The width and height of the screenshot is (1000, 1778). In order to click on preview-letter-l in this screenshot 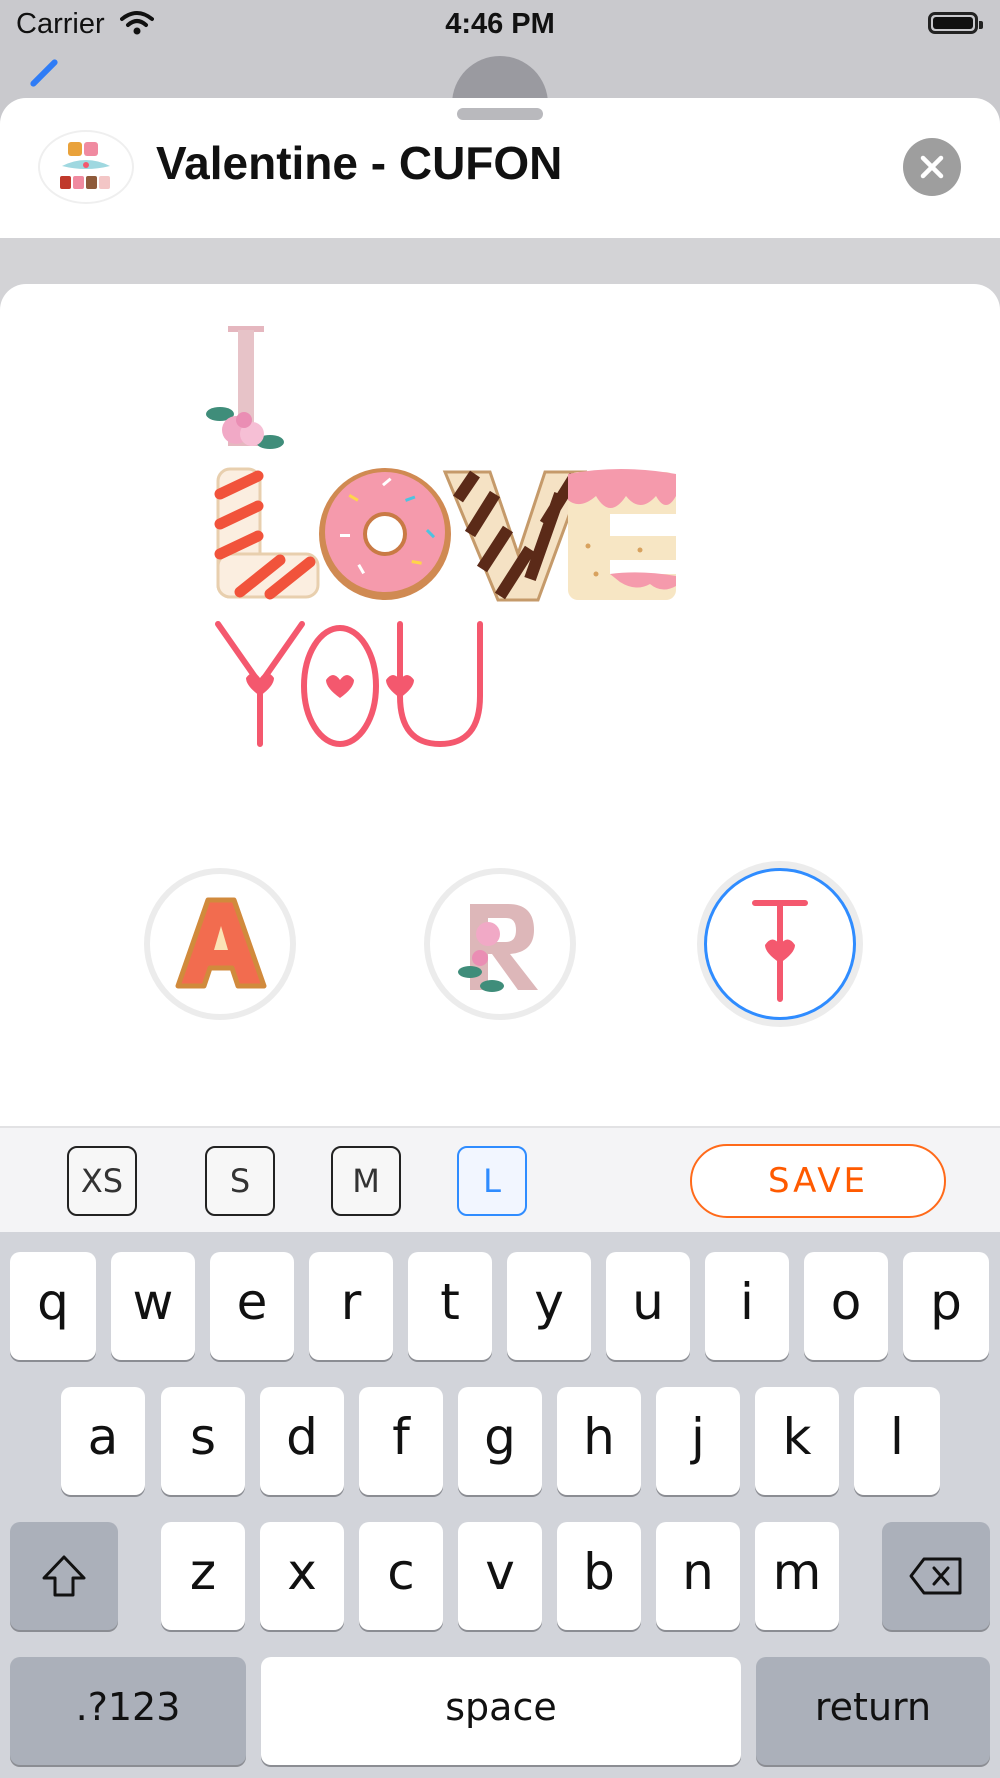, I will do `click(267, 533)`.